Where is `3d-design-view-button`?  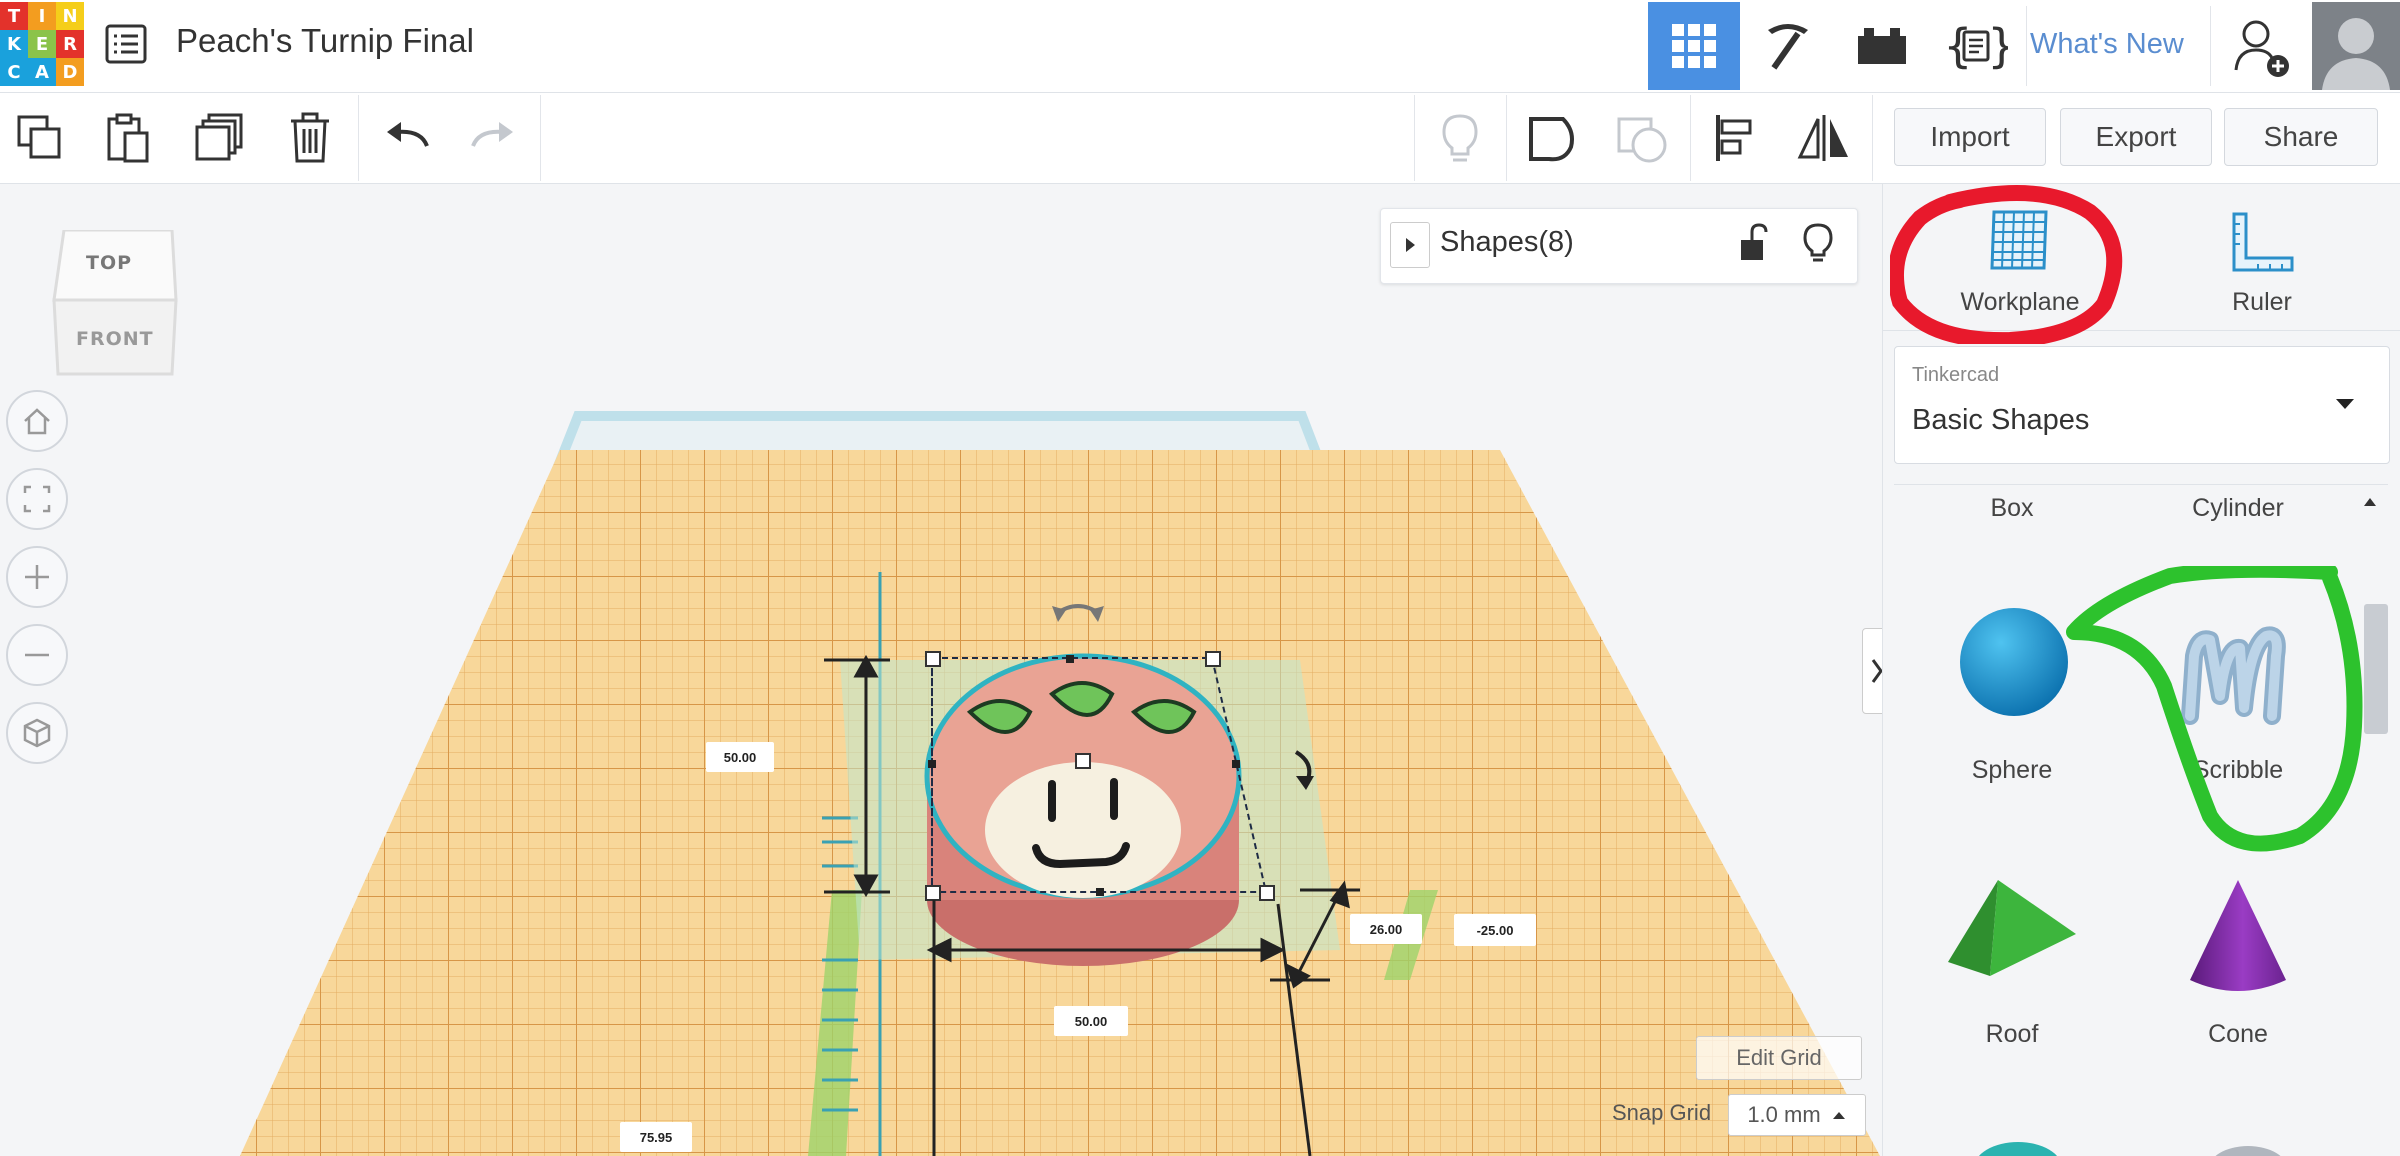 3d-design-view-button is located at coordinates (1694, 46).